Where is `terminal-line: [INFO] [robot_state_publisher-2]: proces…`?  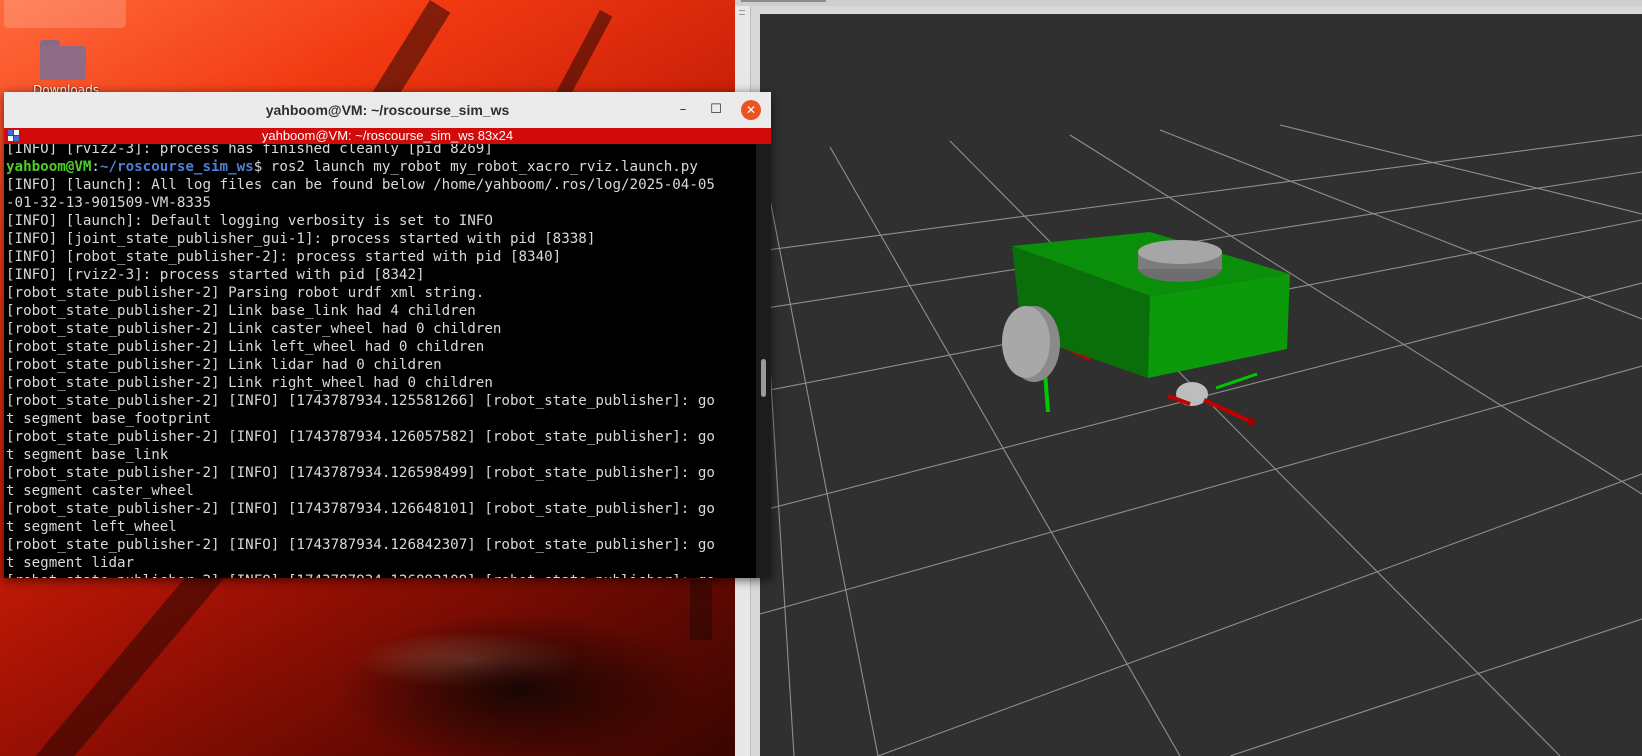 terminal-line: [INFO] [robot_state_publisher-2]: proces… is located at coordinates (284, 257).